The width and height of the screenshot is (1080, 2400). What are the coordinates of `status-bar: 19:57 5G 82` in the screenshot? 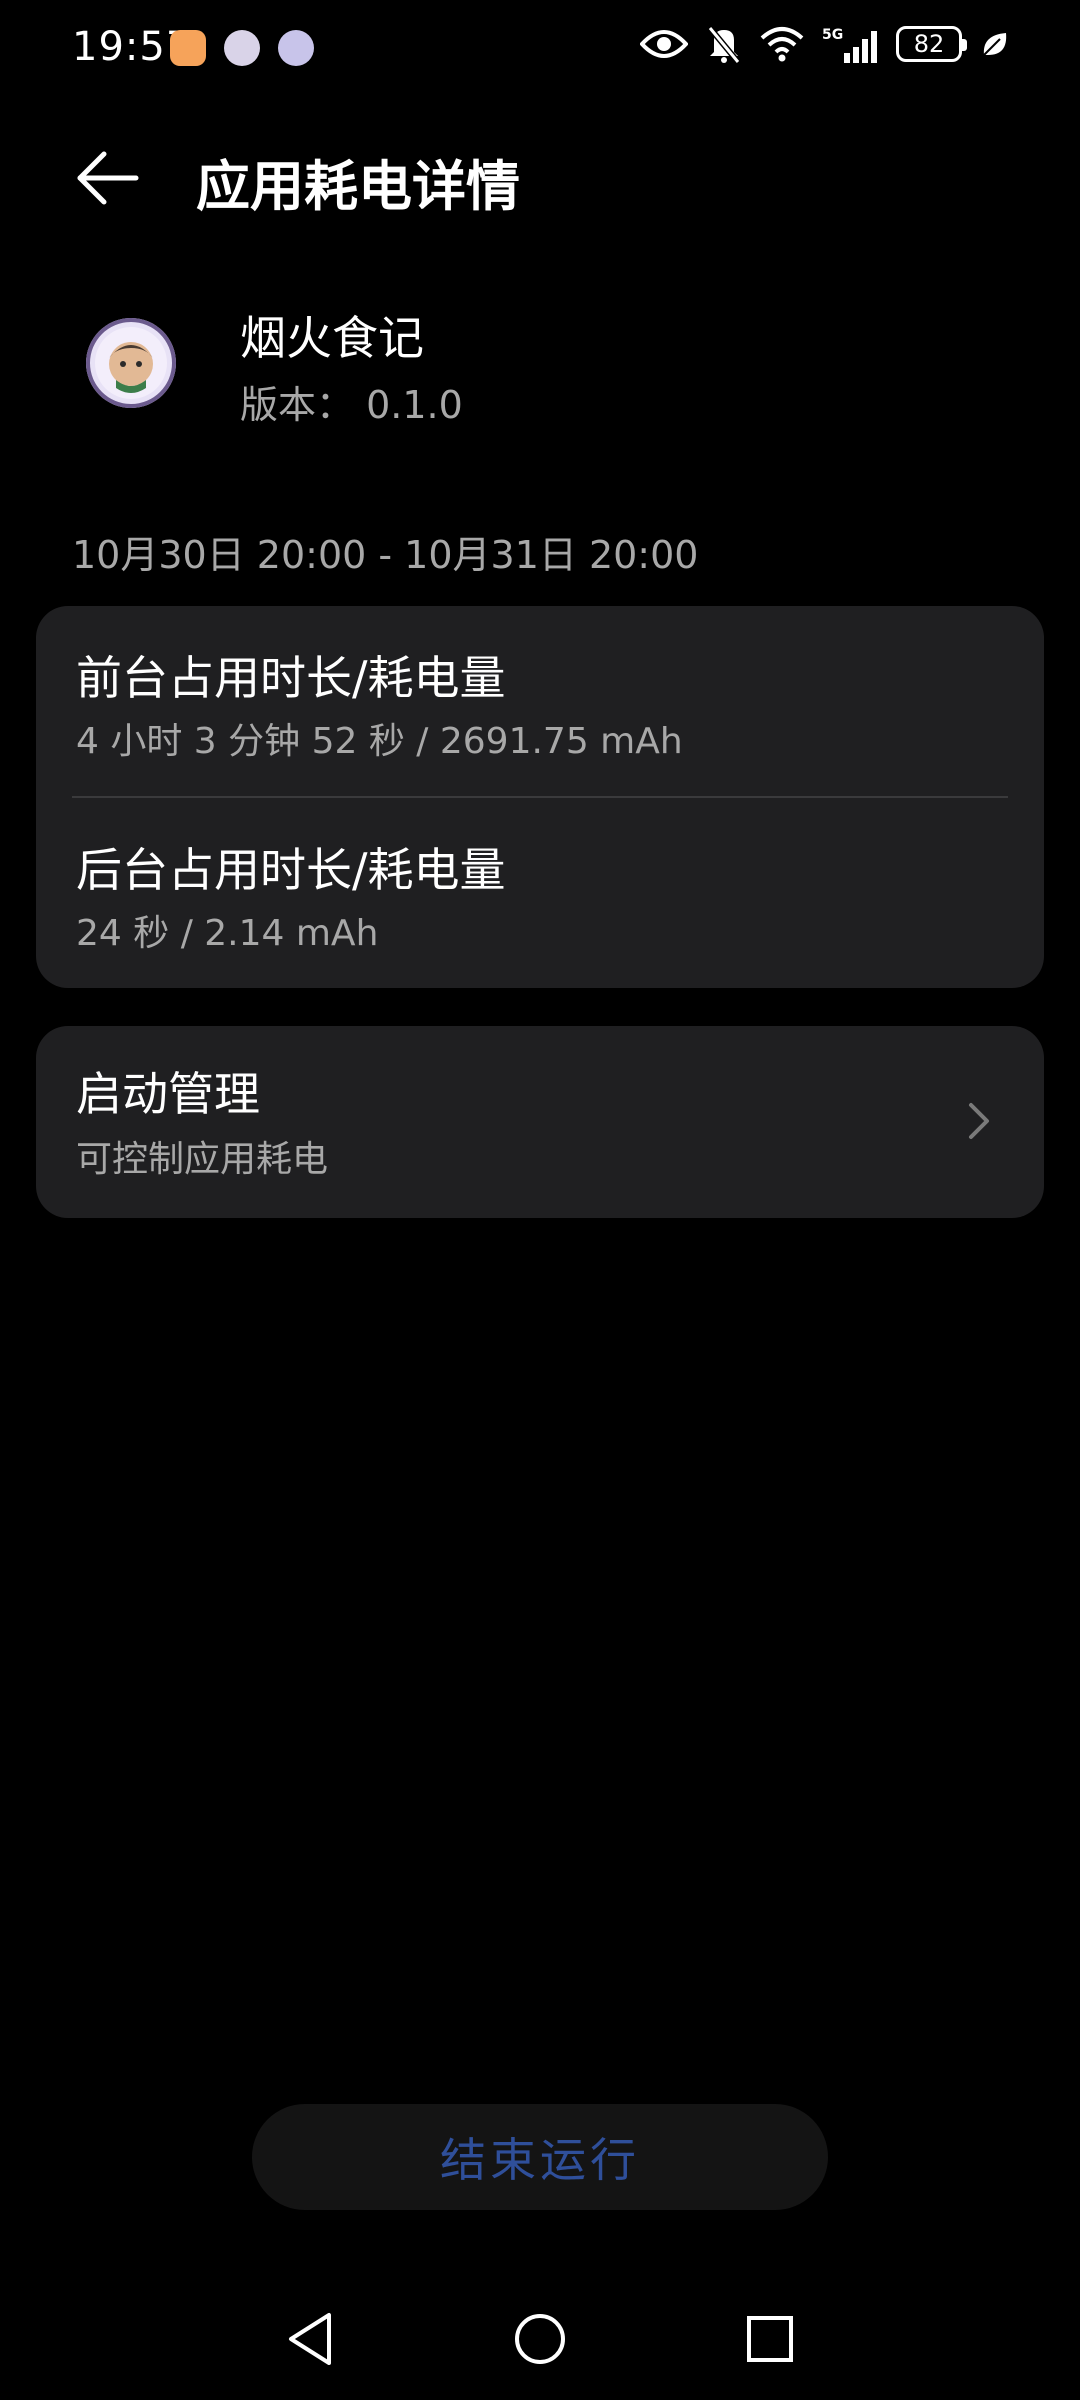 It's located at (540, 50).